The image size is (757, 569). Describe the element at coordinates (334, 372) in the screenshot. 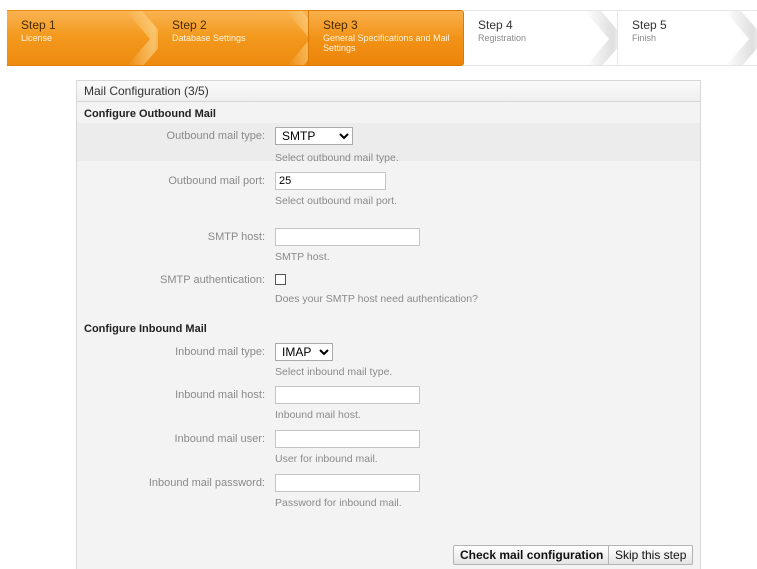

I see `inbound-mail-type-hint: Select inbound mail type.` at that location.